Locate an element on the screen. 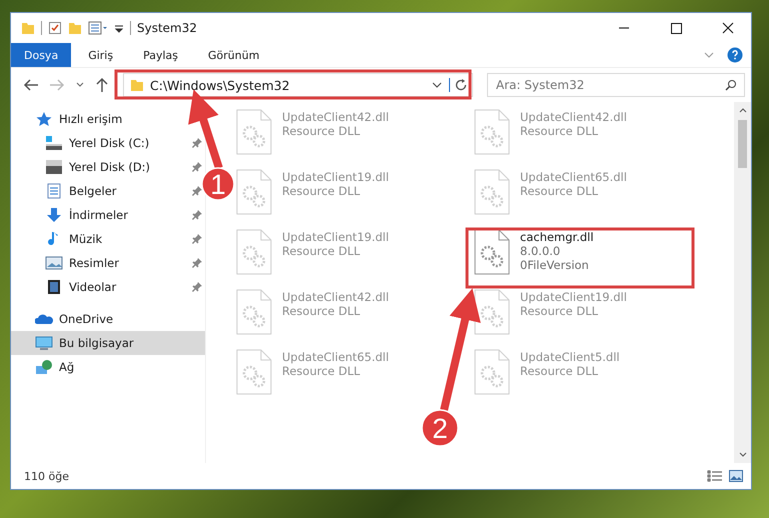 The image size is (769, 518). properties-icon is located at coordinates (98, 28).